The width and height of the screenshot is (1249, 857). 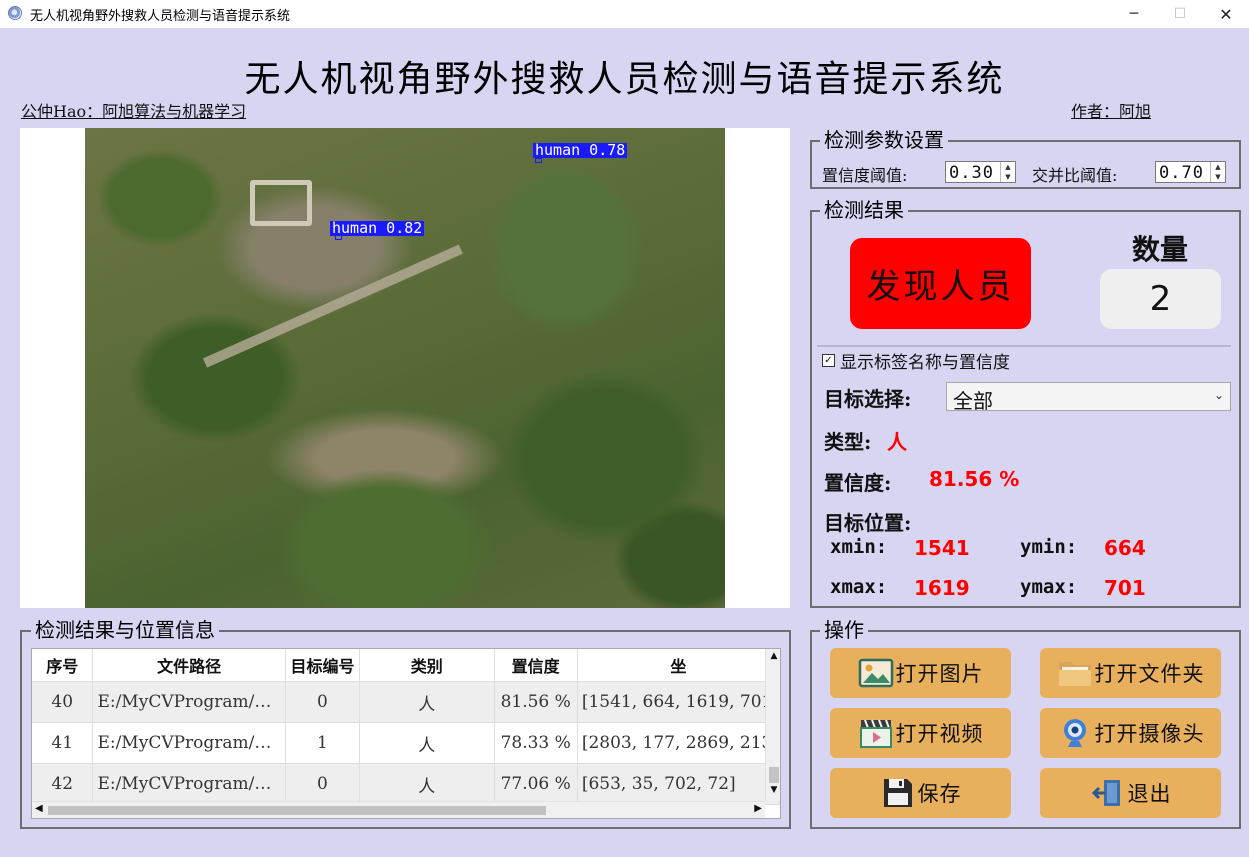 I want to click on vertical-scrollbar: ▲ ▼, so click(x=772, y=725).